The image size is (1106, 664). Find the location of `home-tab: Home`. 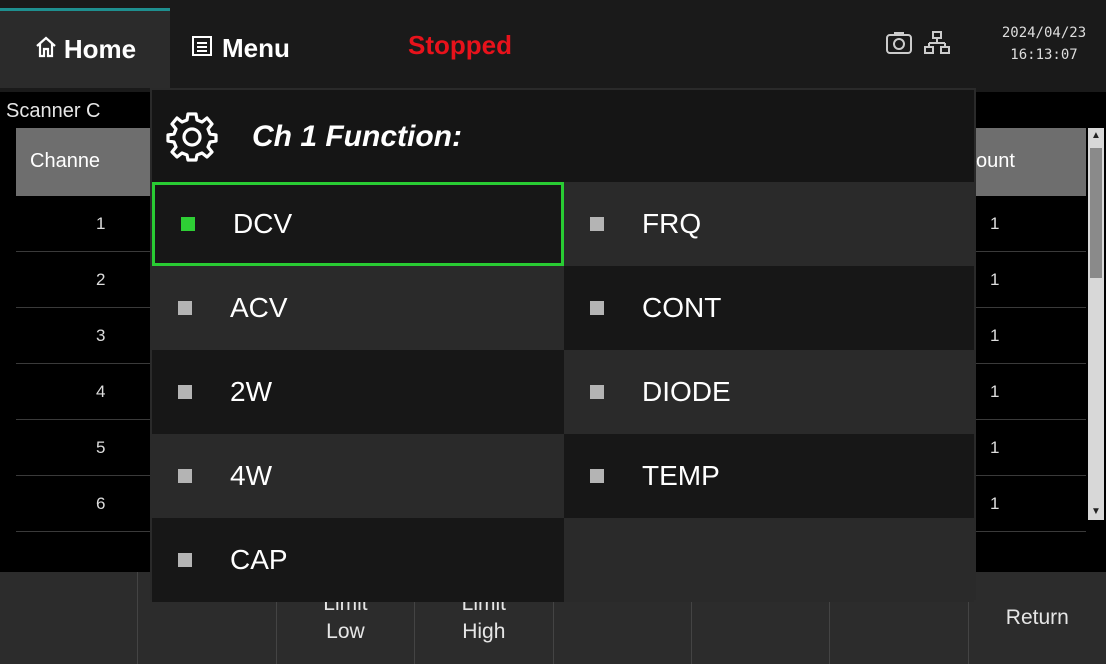

home-tab: Home is located at coordinates (85, 48).